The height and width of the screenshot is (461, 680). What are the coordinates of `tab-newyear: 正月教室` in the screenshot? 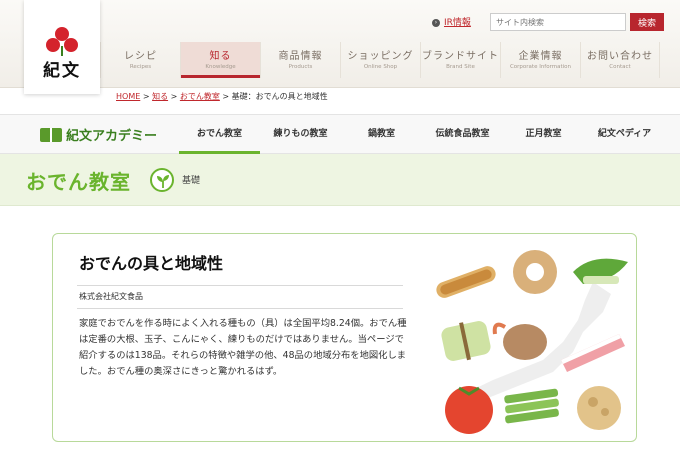 It's located at (543, 134).